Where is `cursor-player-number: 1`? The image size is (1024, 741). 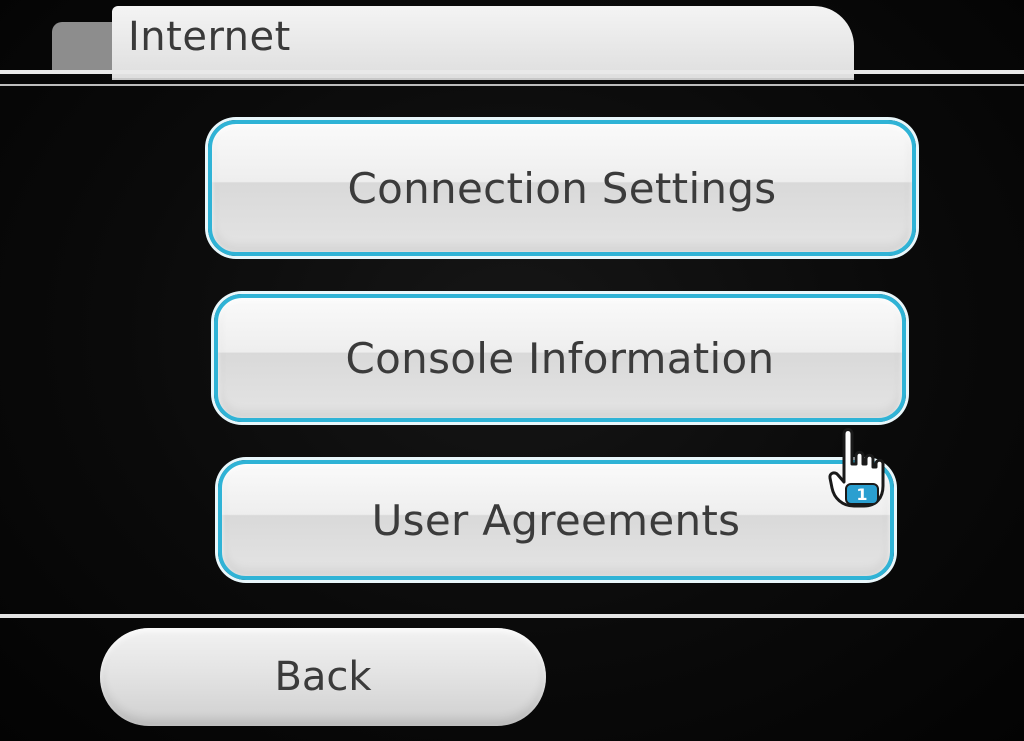
cursor-player-number: 1 is located at coordinates (861, 494).